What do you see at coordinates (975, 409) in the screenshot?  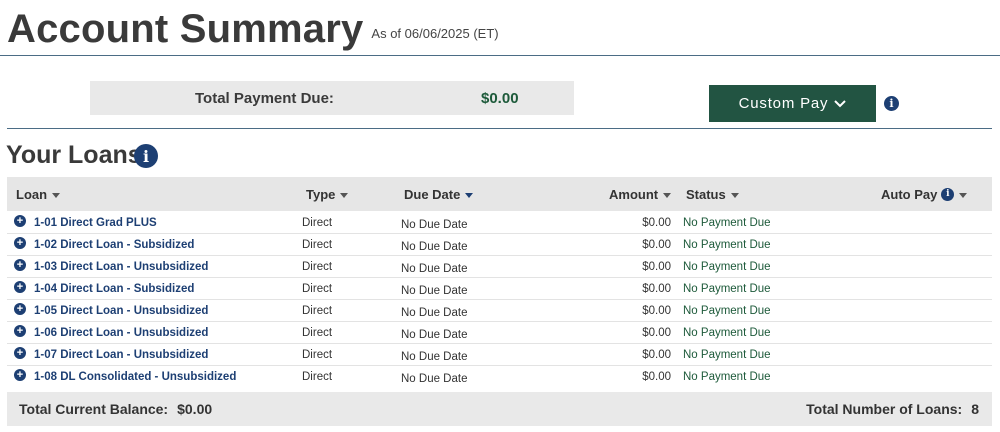 I see `loan-count-value: 8` at bounding box center [975, 409].